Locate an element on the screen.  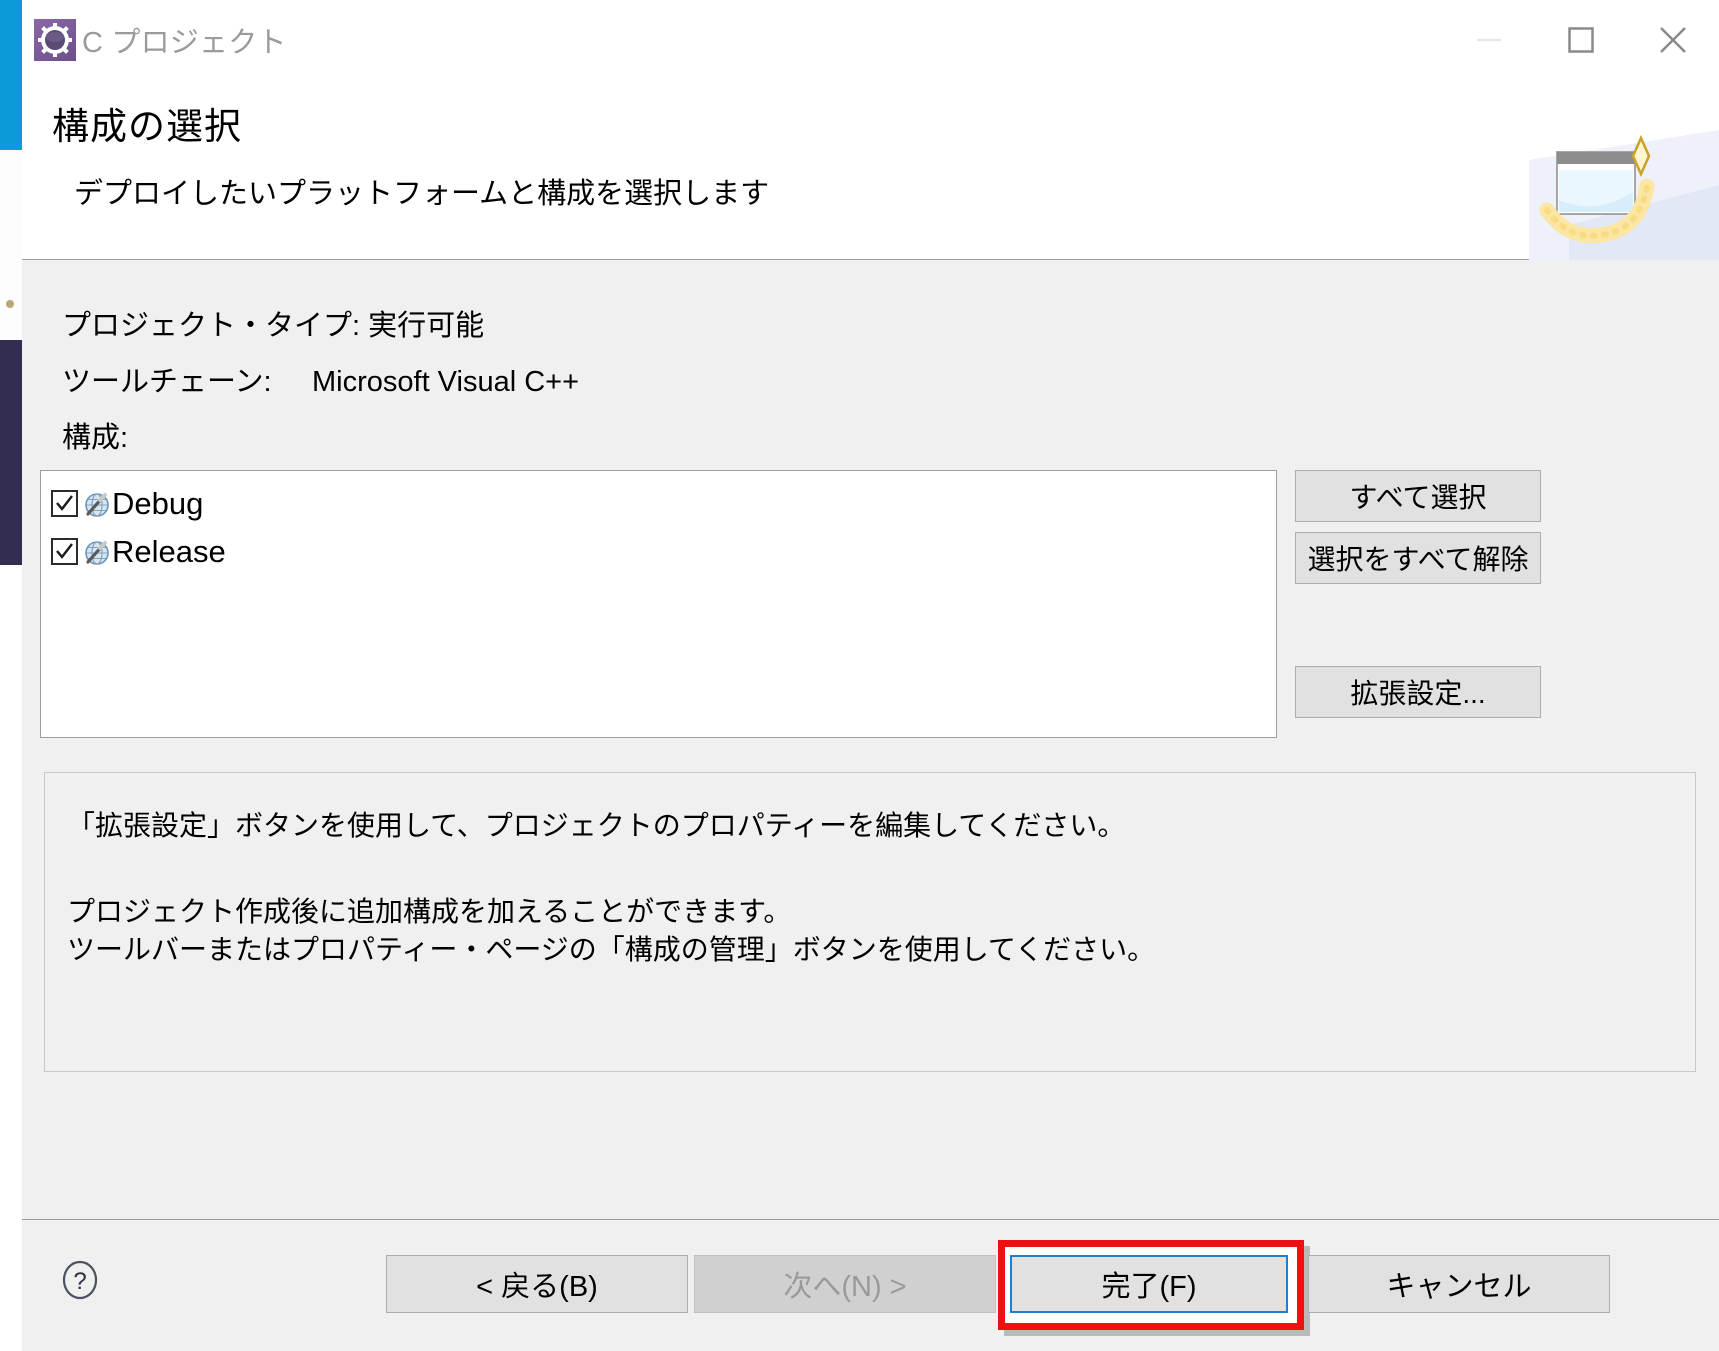
page-subtitle: デプロイしたいプラットフォームと構成を選択します is located at coordinates (422, 194).